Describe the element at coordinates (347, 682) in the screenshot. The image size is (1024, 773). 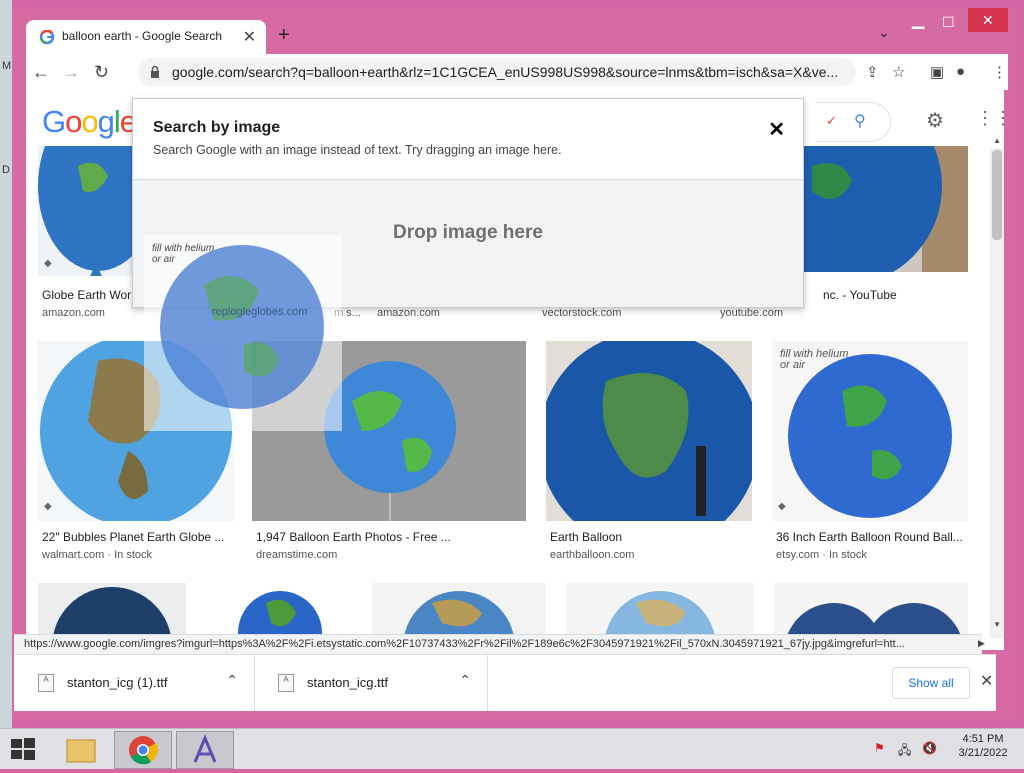
I see `download-filename: stanton_icg.ttf` at that location.